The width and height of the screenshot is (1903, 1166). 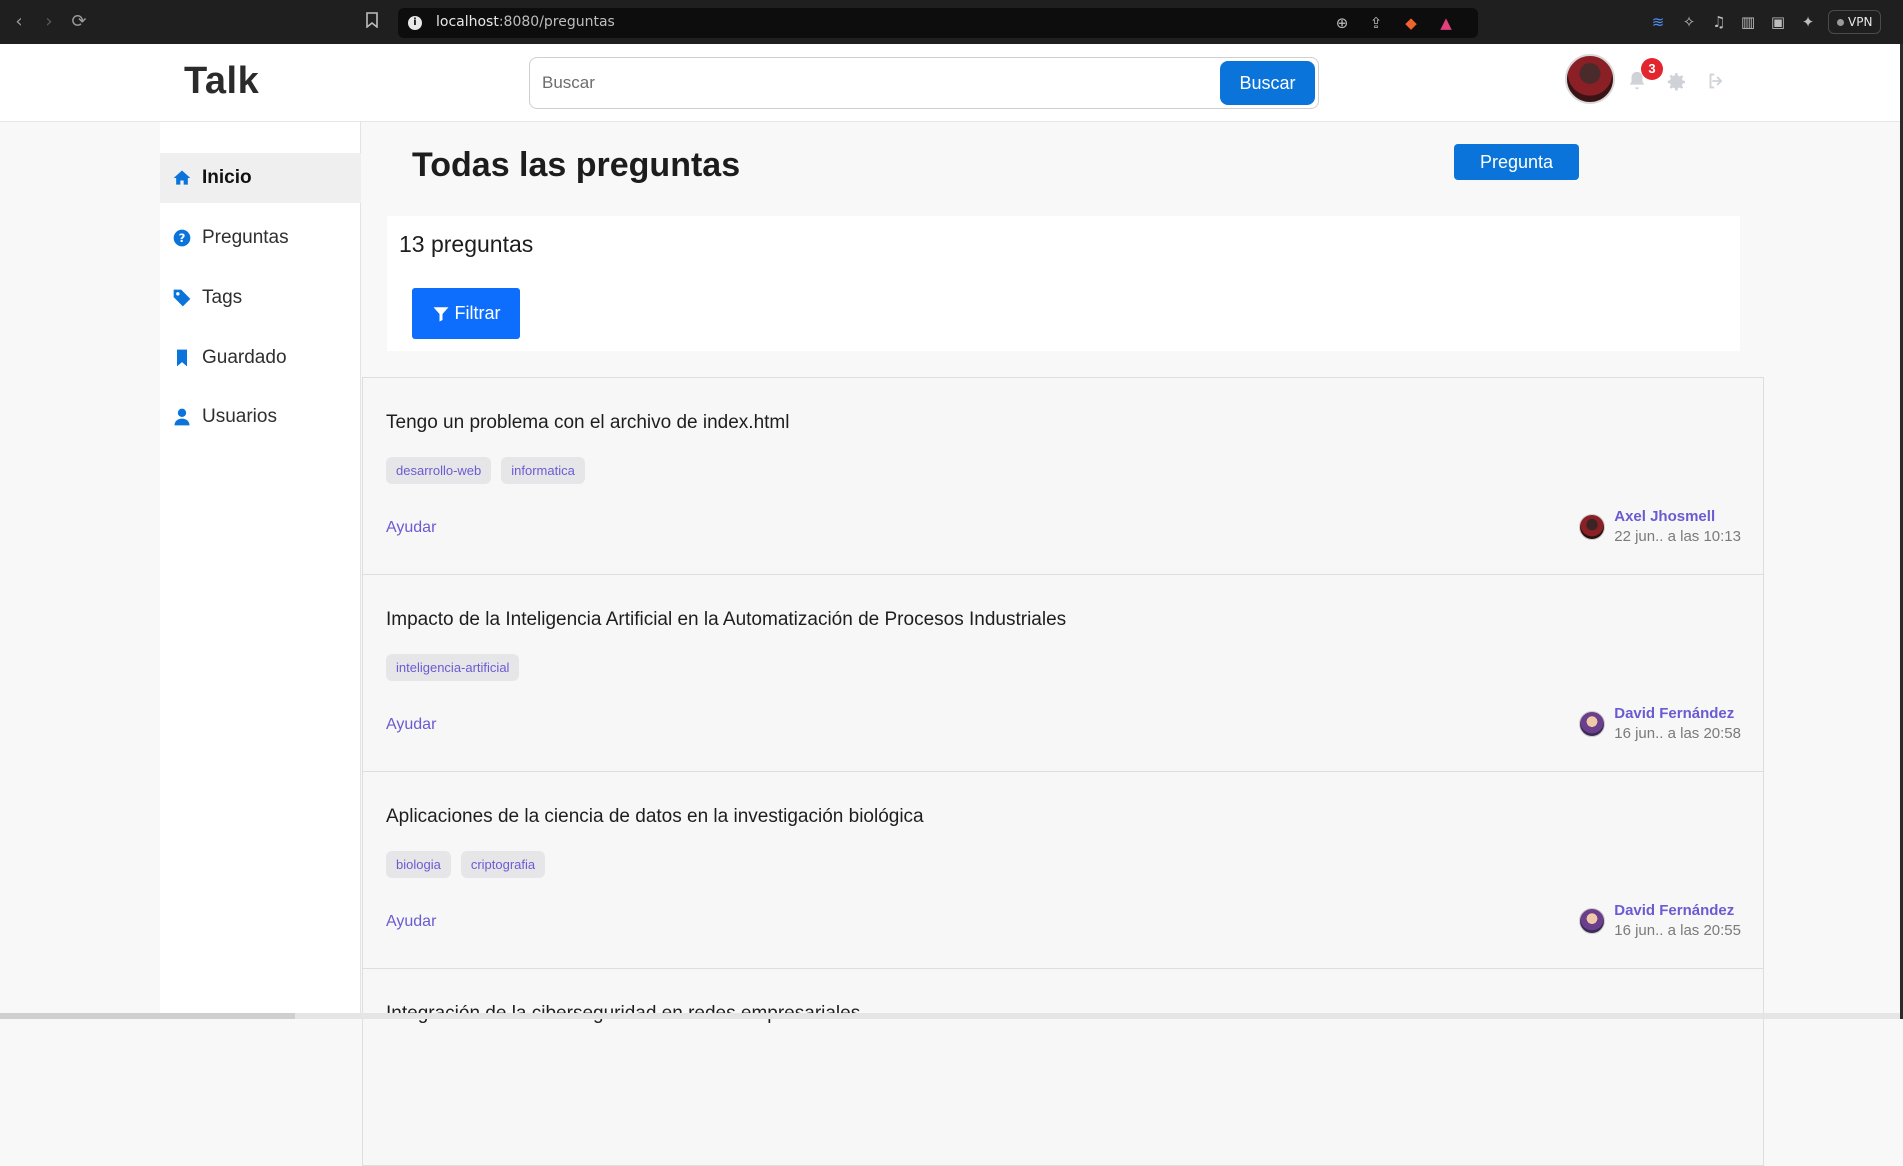 I want to click on question-author: David Fernández 16 jun.. a las 20:55, so click(x=1660, y=920).